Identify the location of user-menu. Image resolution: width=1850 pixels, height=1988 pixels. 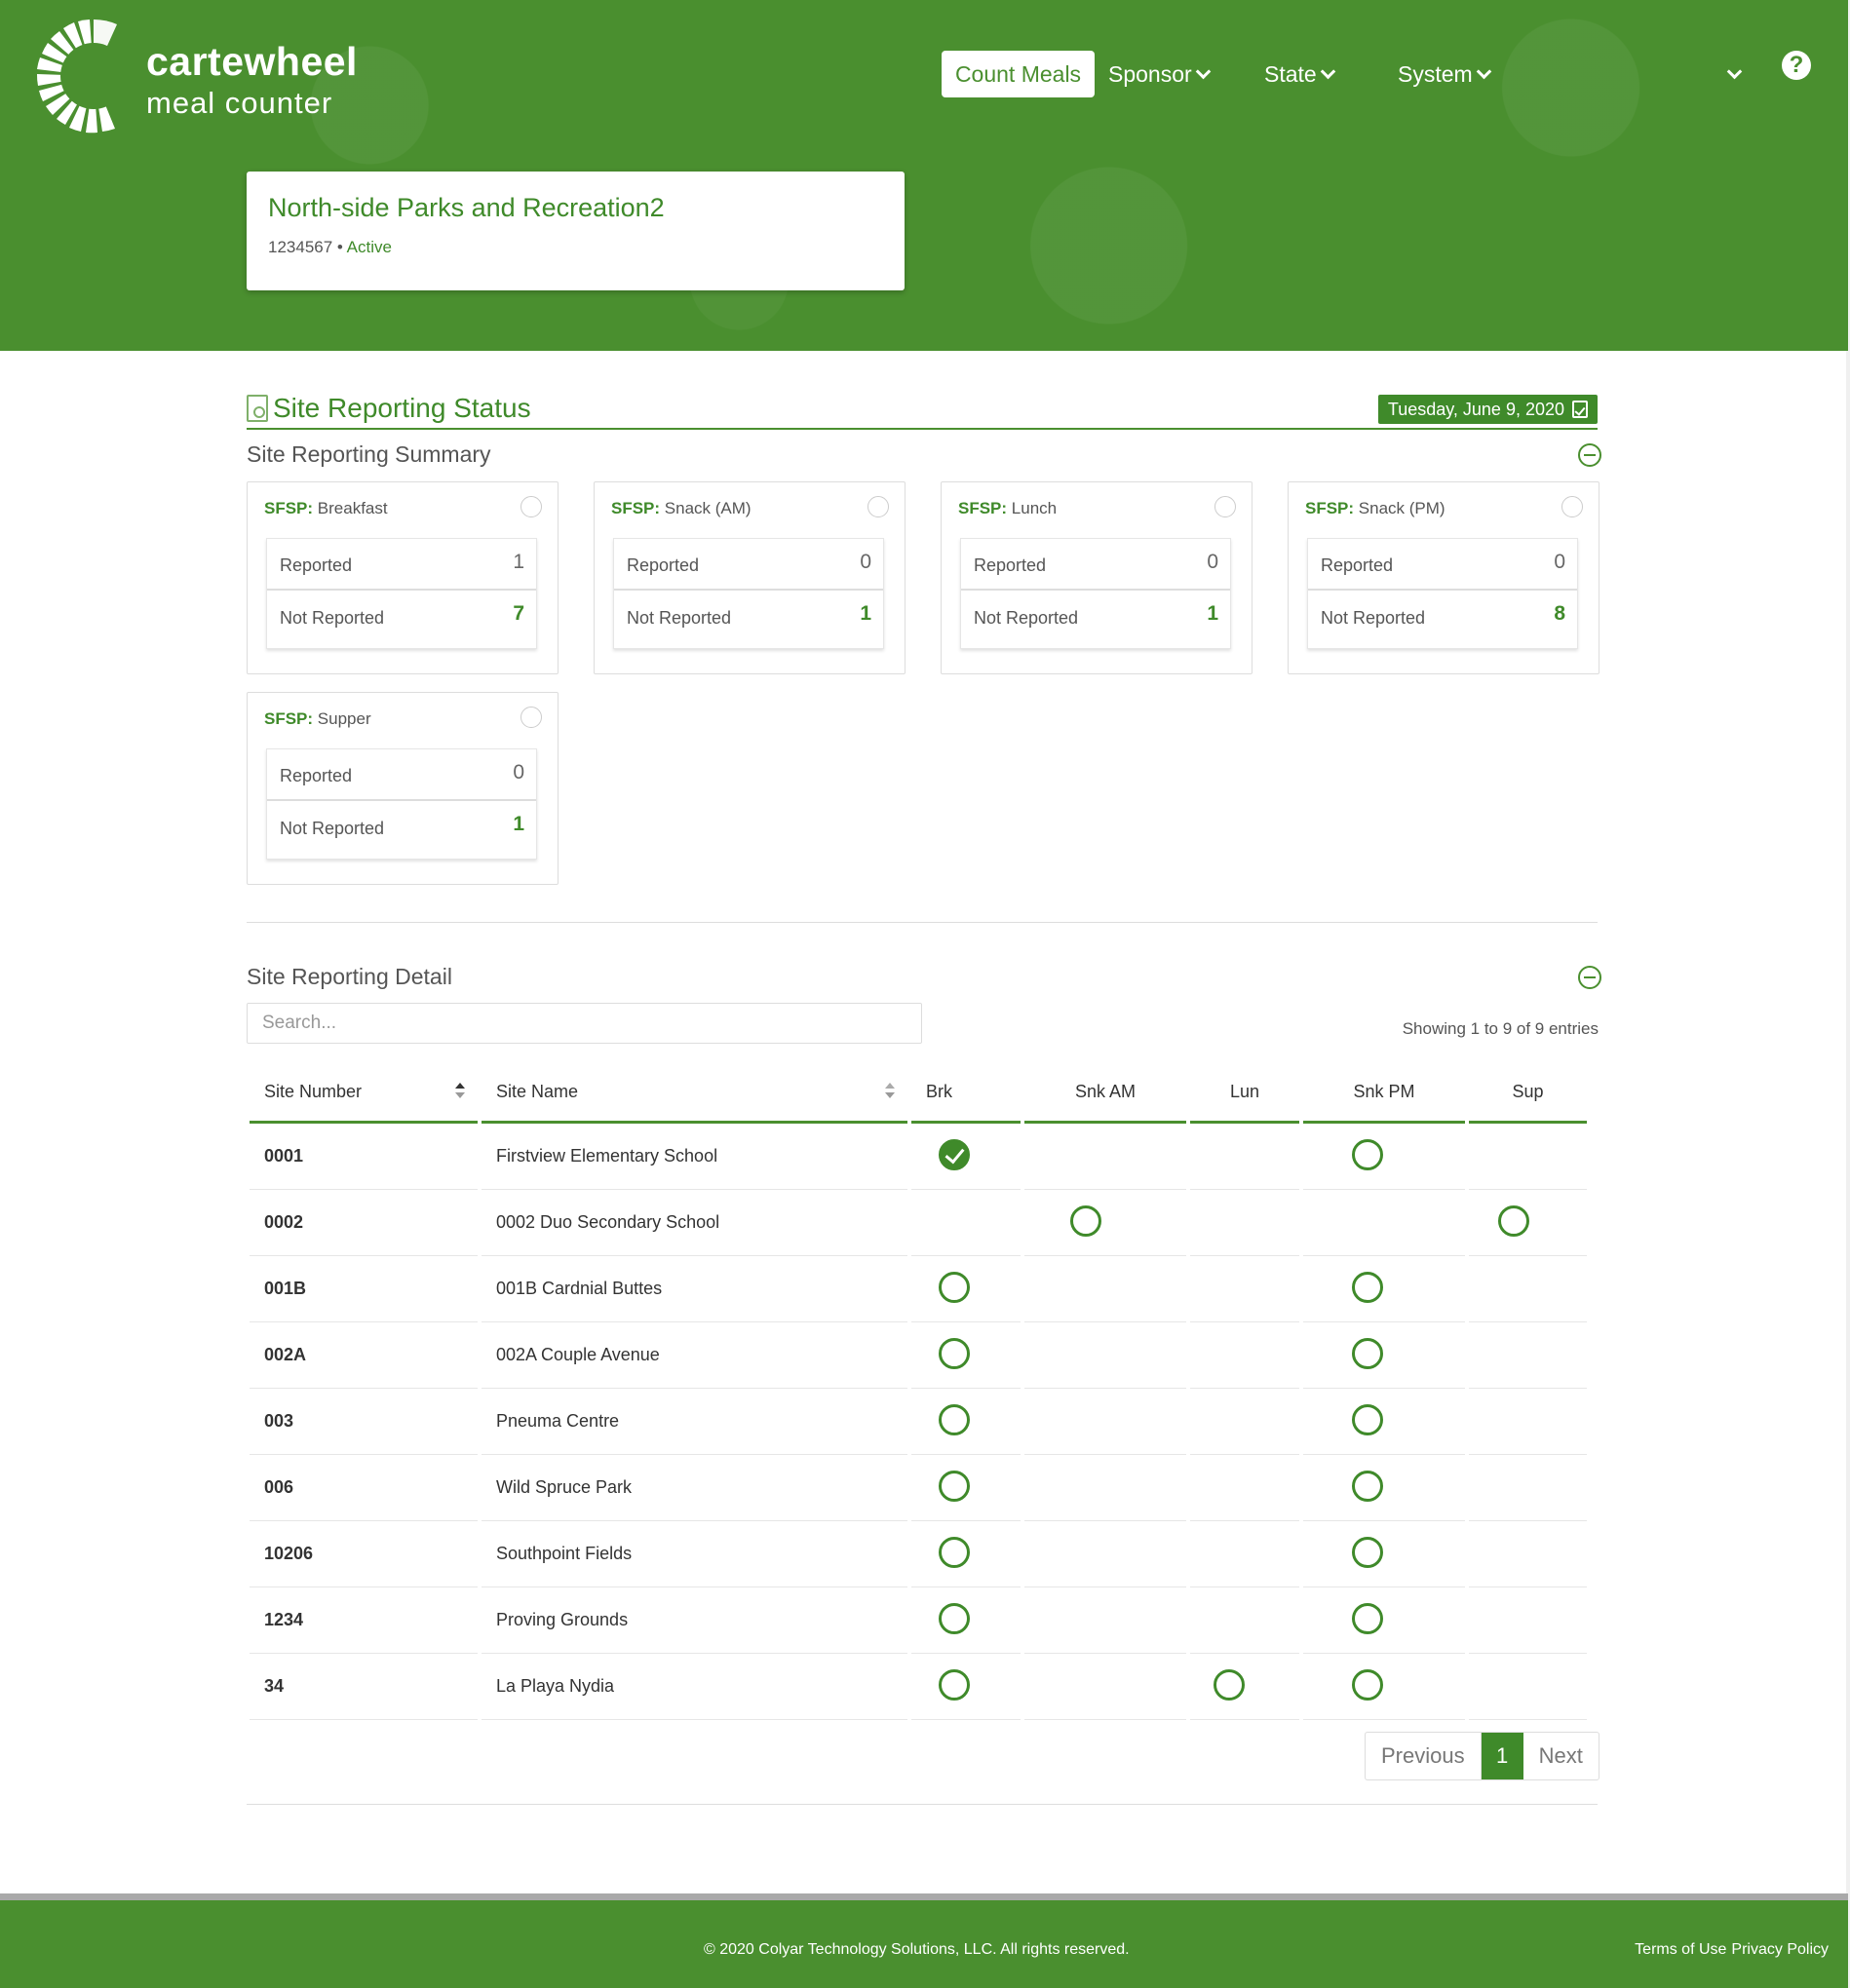
(1734, 74).